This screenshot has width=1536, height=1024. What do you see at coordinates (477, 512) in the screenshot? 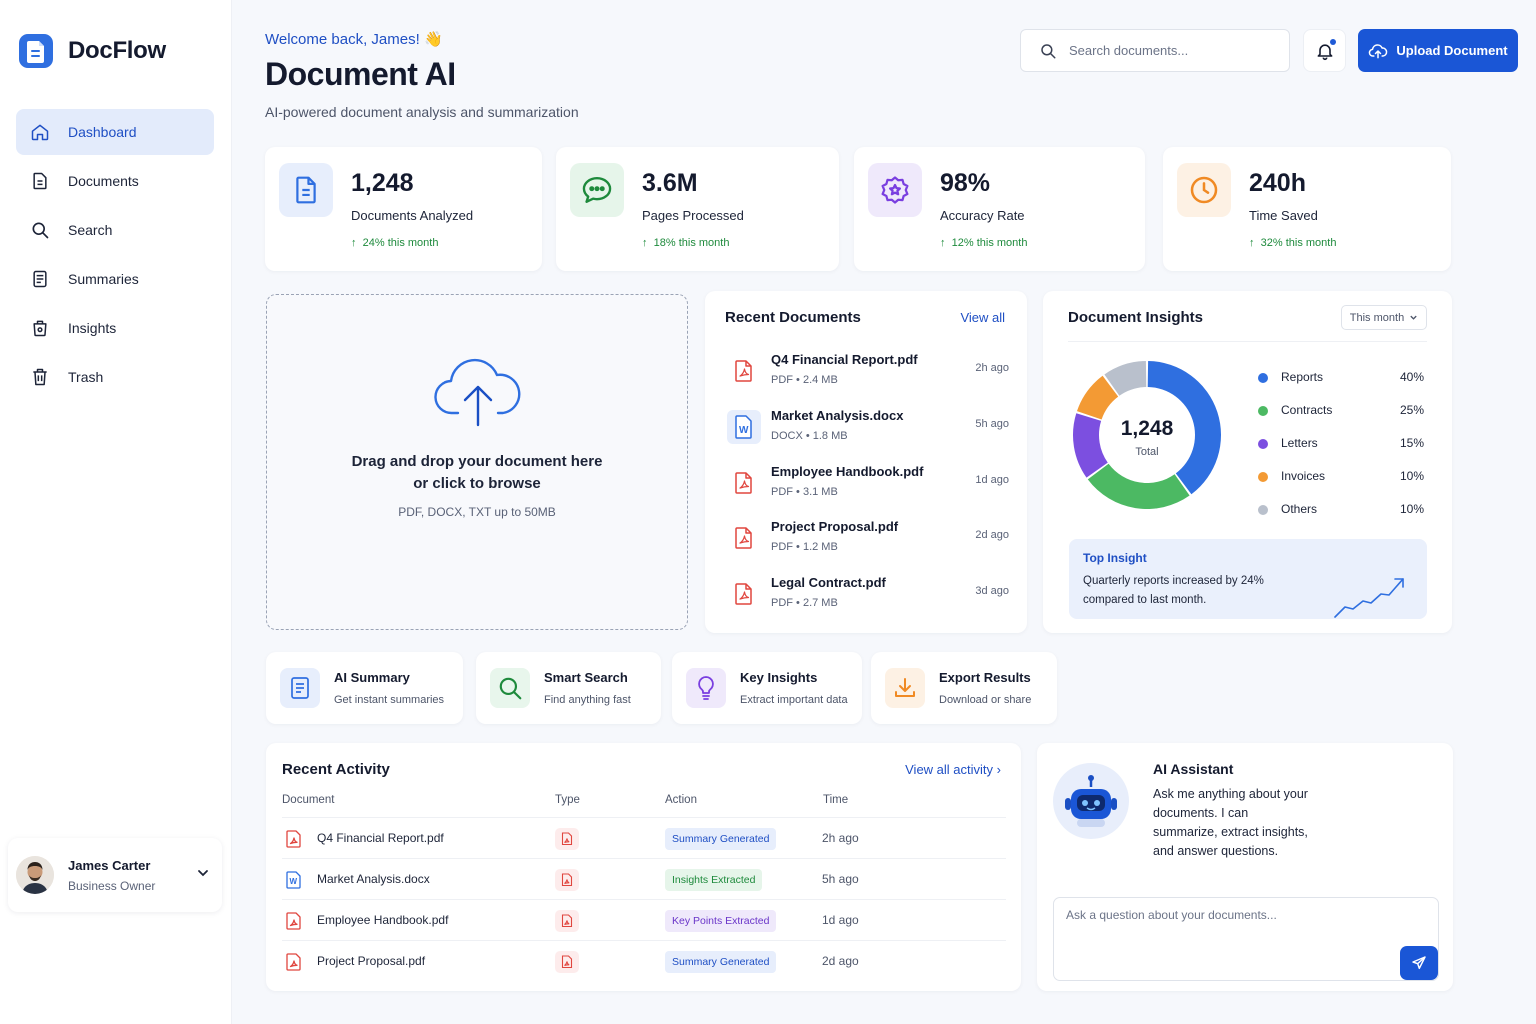
I see `dropzone-hint: PDF, DOCX, TXT up to 50MB` at bounding box center [477, 512].